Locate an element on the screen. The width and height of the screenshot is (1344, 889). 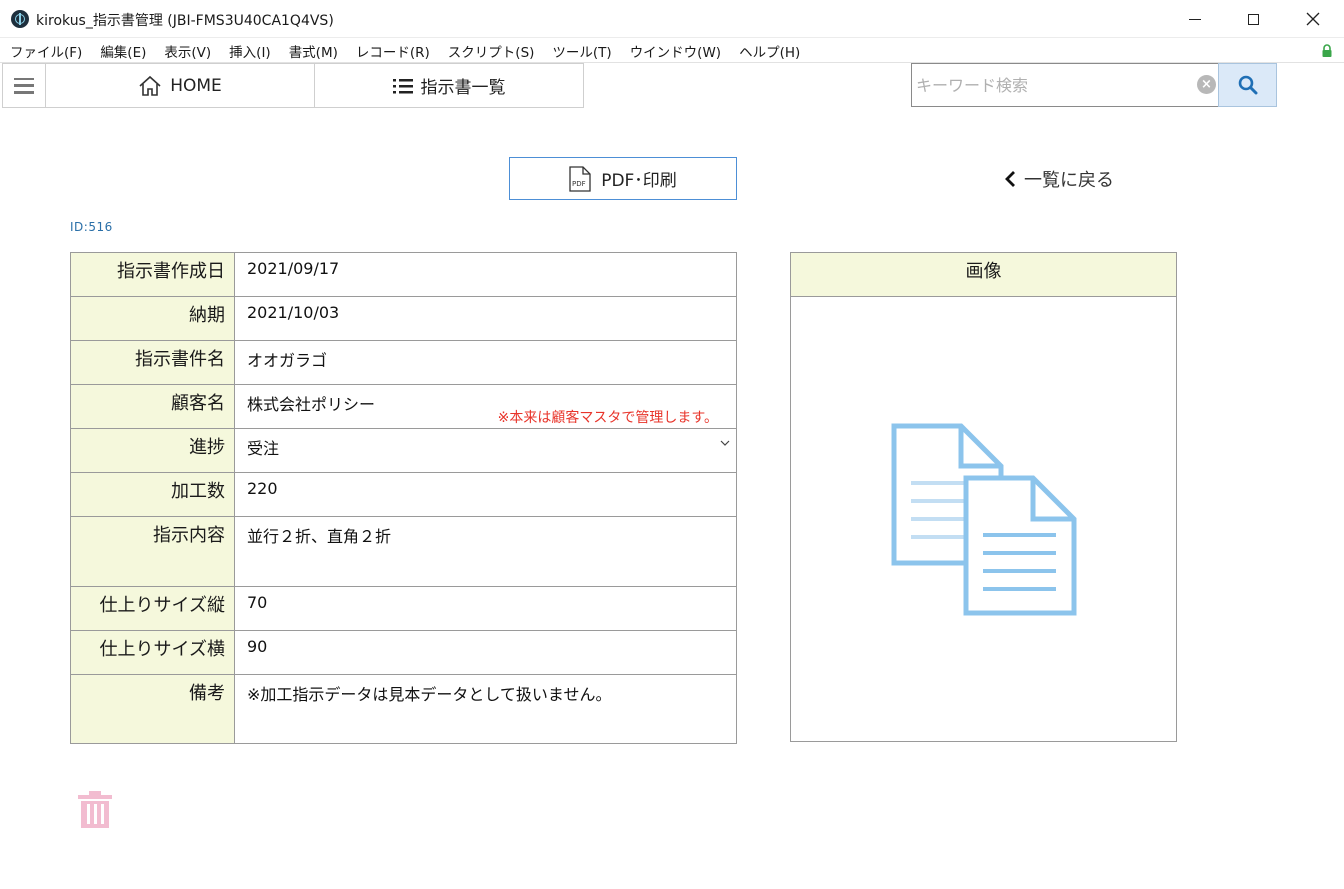
close-icon is located at coordinates (1313, 19).